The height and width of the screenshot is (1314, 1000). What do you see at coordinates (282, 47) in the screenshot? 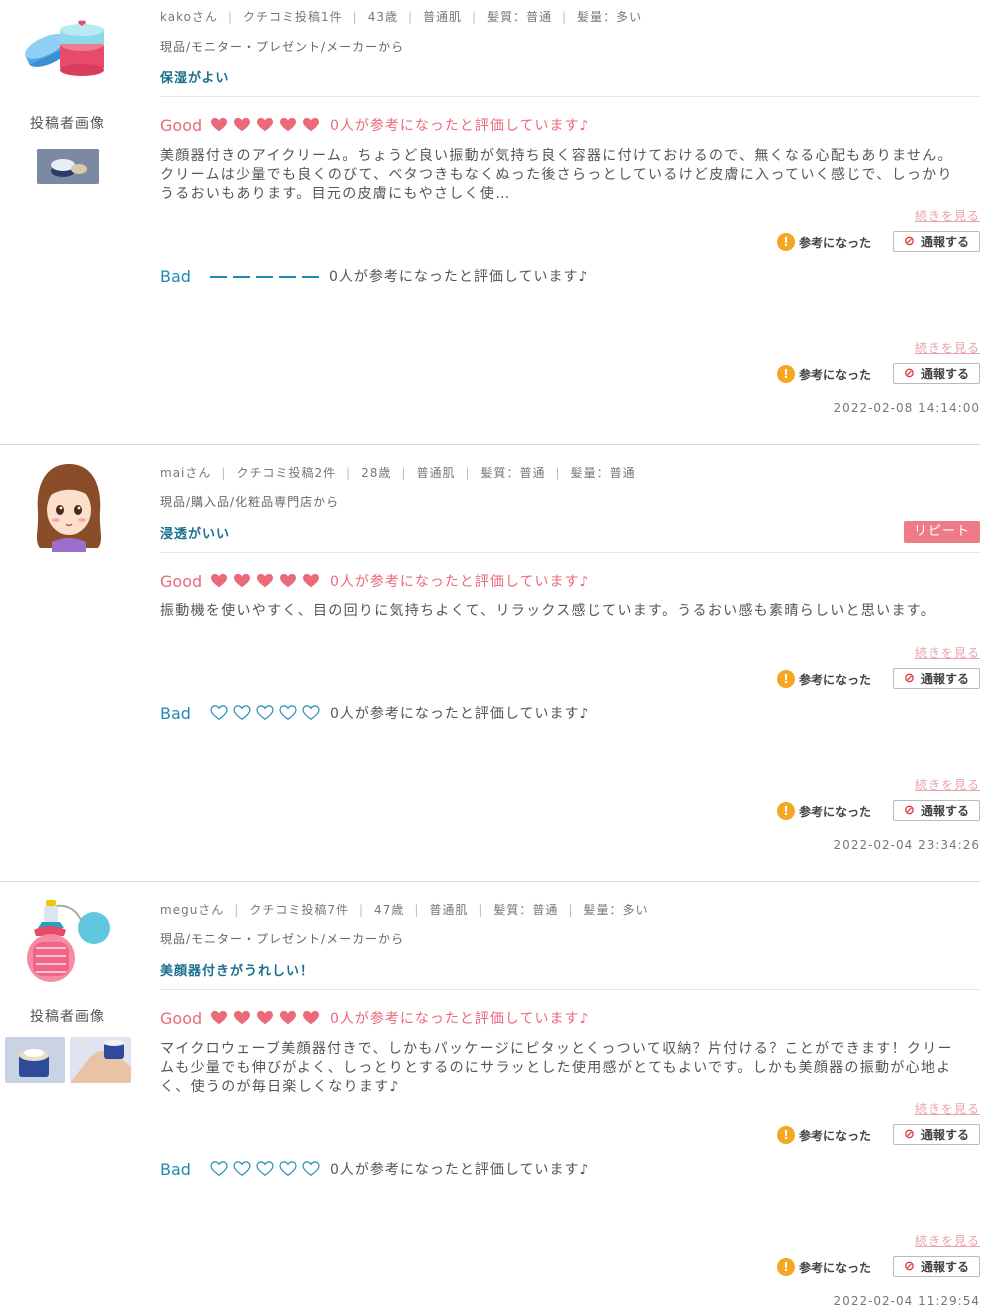
I see `product-source: 現品/モニター・プレゼント/メーカーから` at bounding box center [282, 47].